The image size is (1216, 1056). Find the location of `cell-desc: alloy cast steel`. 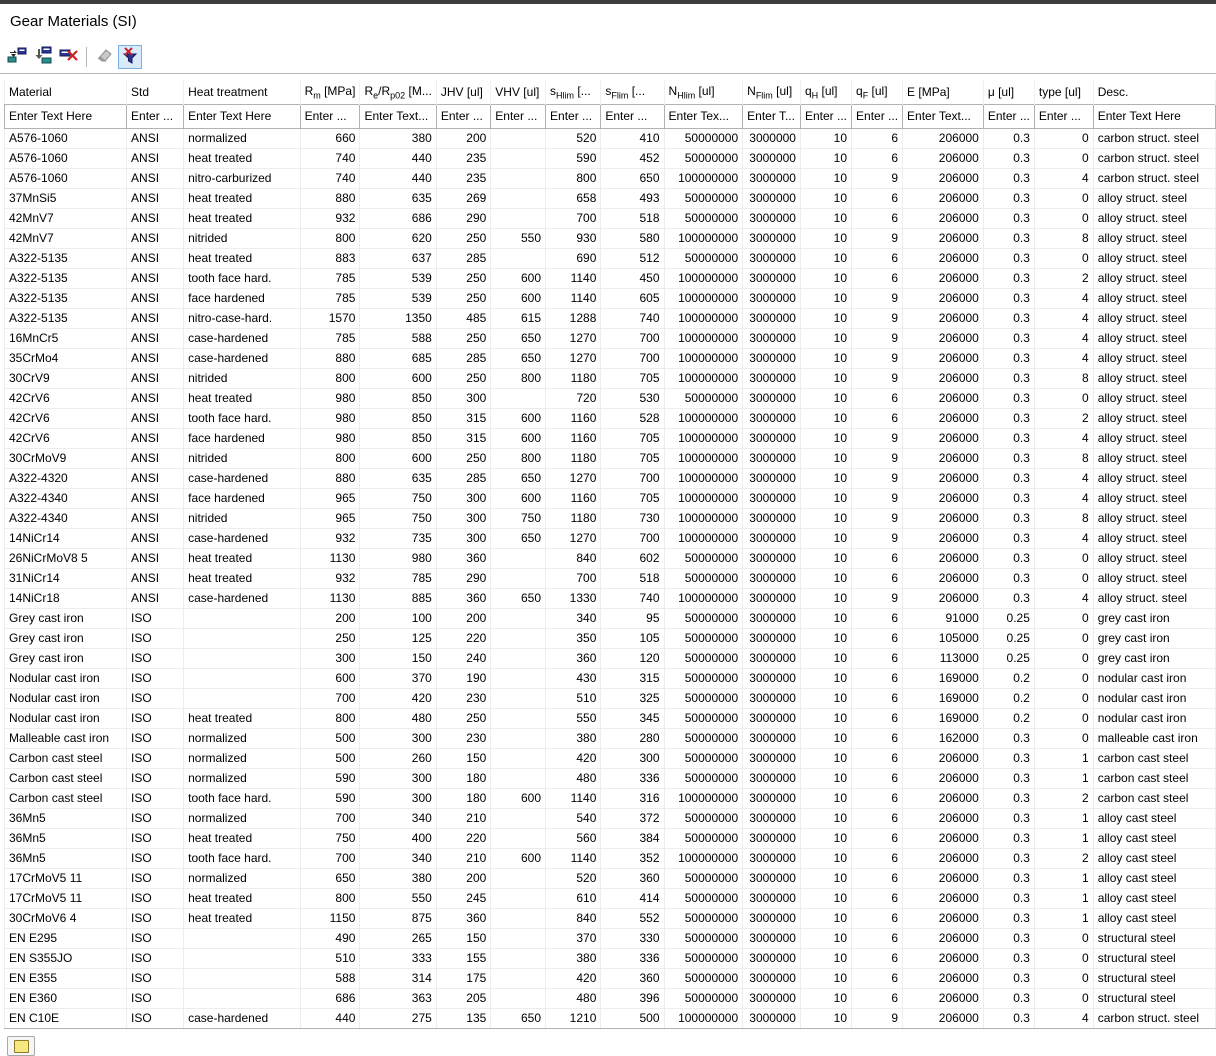

cell-desc: alloy cast steel is located at coordinates (1154, 818).